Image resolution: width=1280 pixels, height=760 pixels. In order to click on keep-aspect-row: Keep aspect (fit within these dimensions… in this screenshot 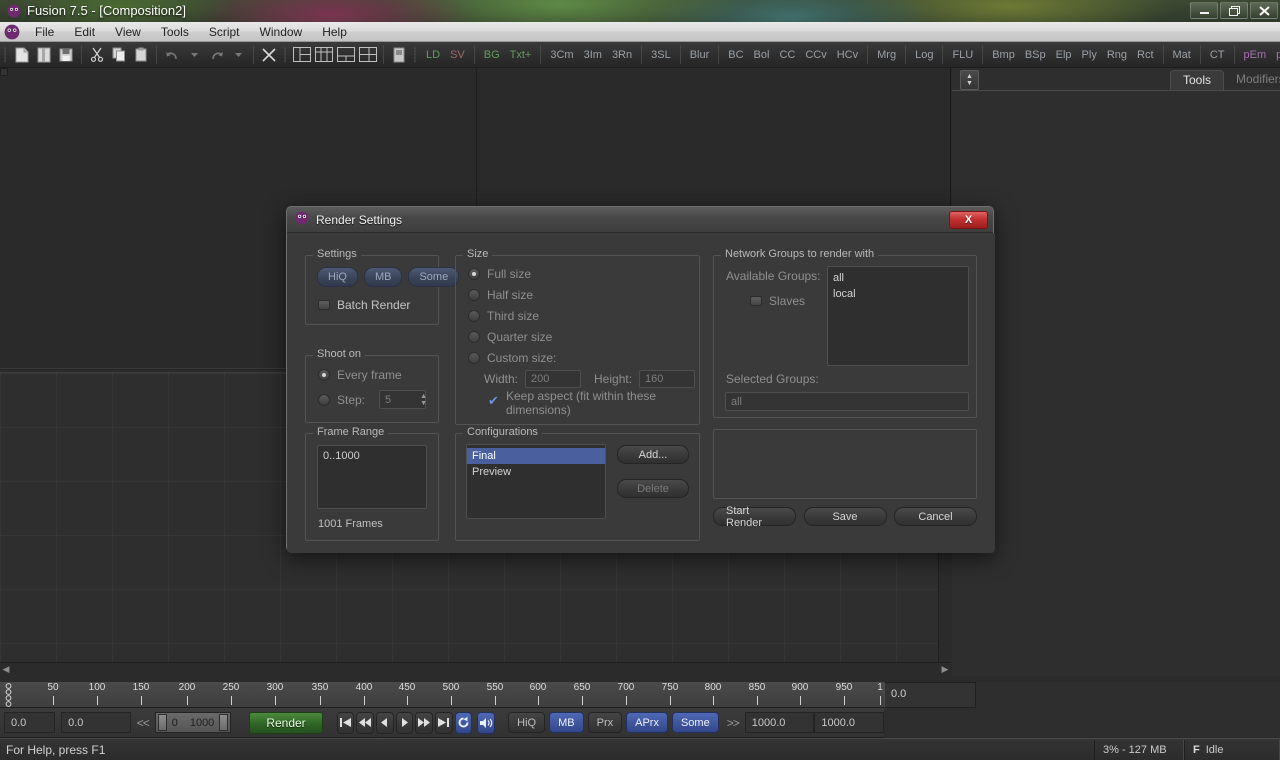, I will do `click(593, 403)`.